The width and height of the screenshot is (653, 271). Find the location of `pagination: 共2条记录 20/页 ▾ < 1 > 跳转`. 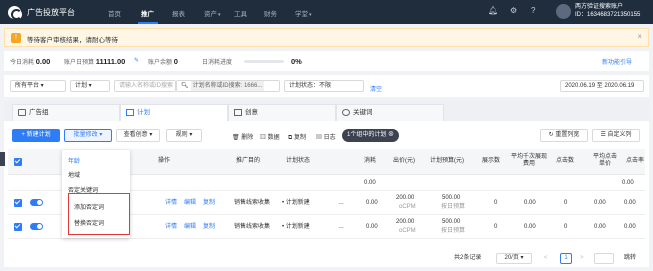

pagination: 共2条记录 20/页 ▾ < 1 > 跳转 is located at coordinates (326, 259).